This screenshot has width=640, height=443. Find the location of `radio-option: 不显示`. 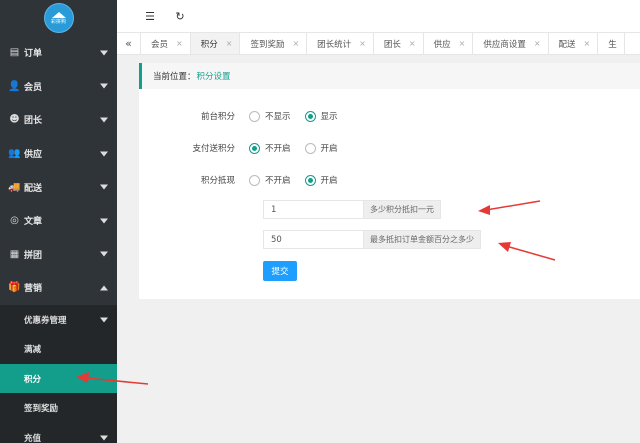

radio-option: 不显示 is located at coordinates (270, 116).